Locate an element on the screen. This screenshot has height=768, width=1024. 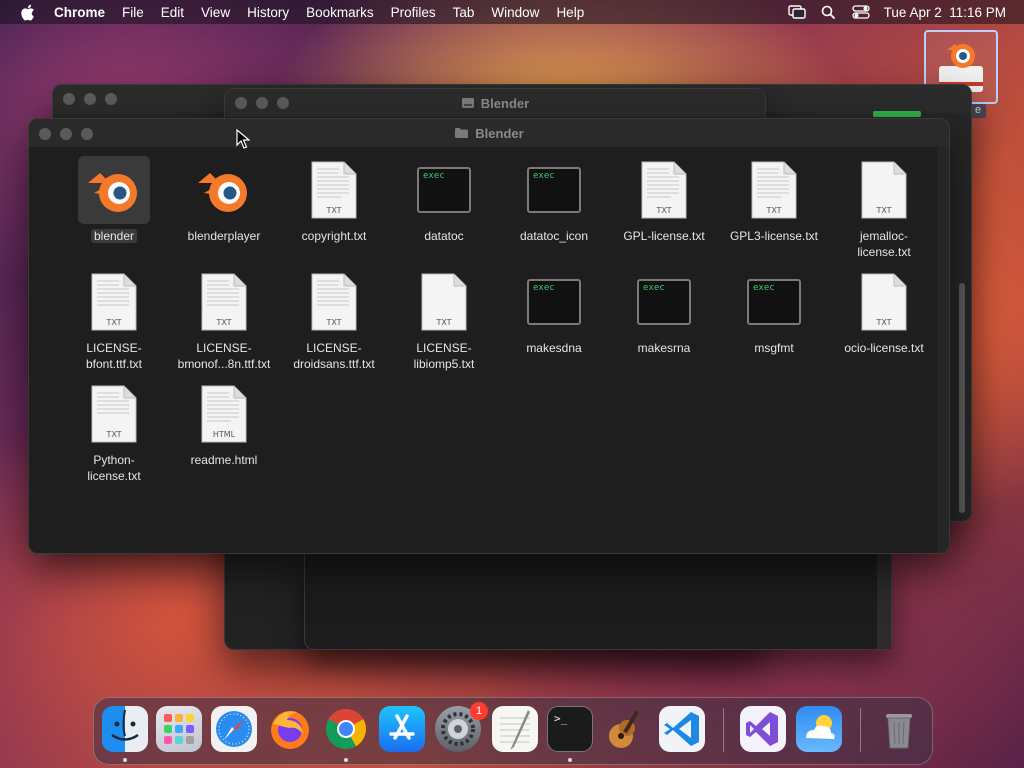
file-name: LICENSE-bfont.ttf.txt is located at coordinates (114, 356).